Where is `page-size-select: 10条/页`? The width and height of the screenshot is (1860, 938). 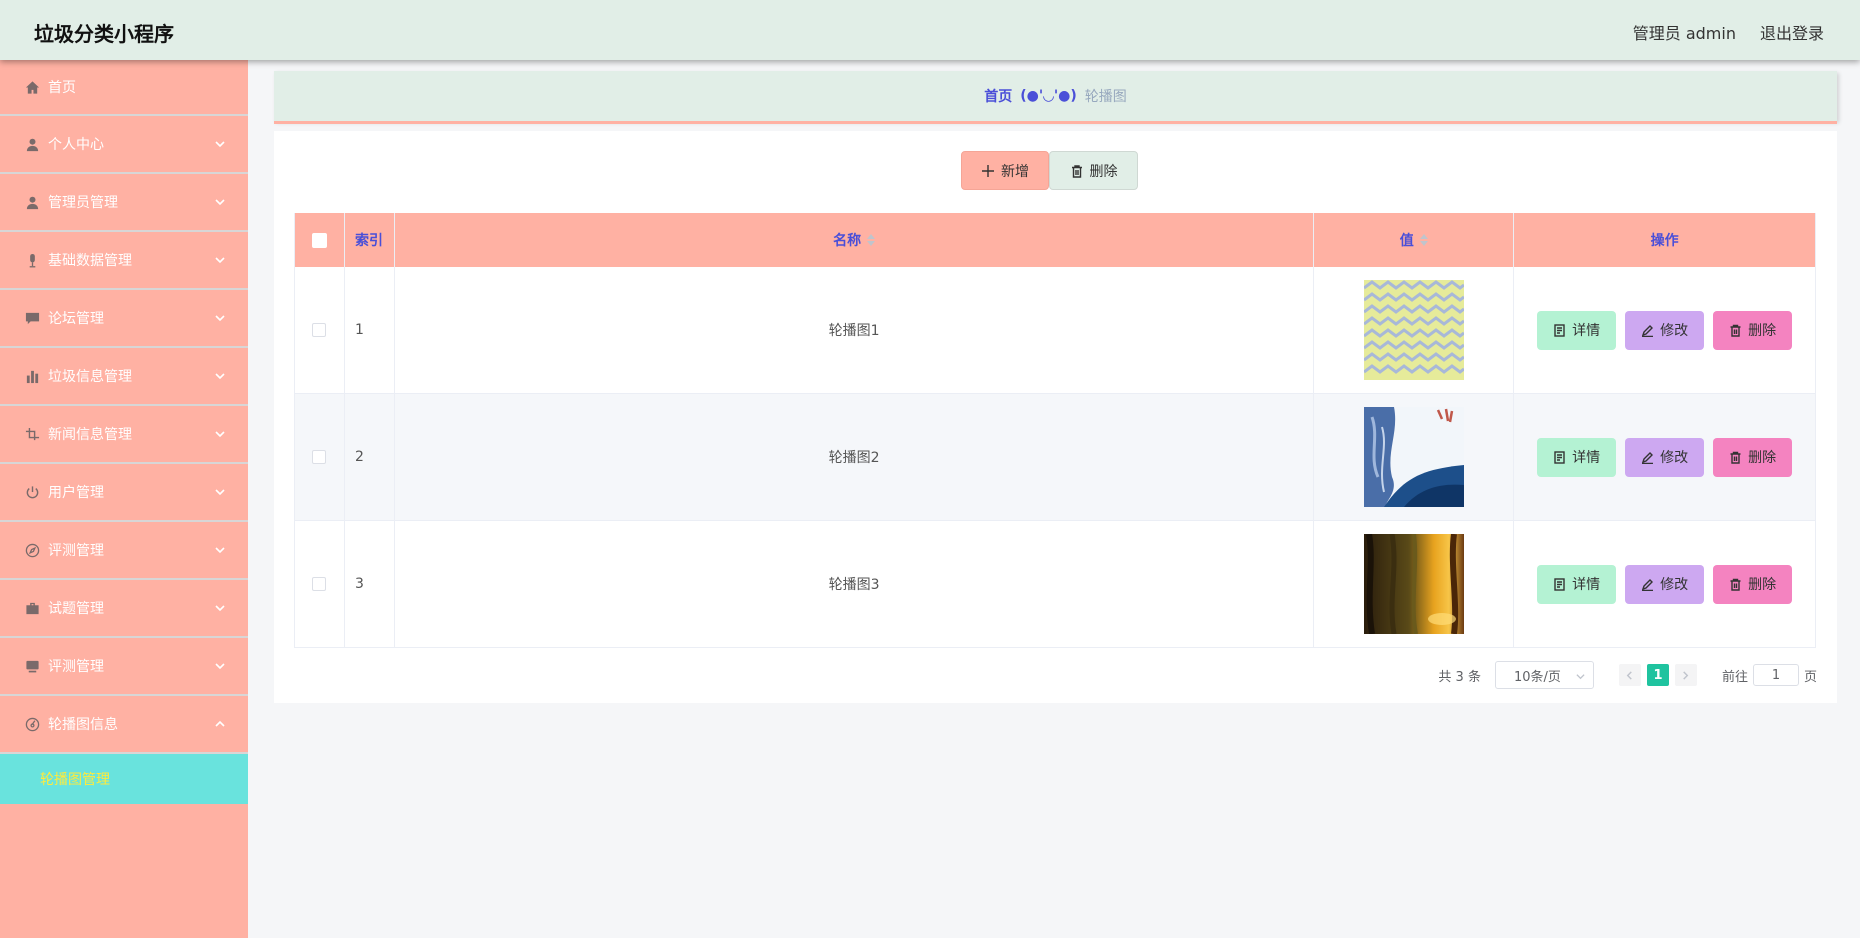 page-size-select: 10条/页 is located at coordinates (1544, 675).